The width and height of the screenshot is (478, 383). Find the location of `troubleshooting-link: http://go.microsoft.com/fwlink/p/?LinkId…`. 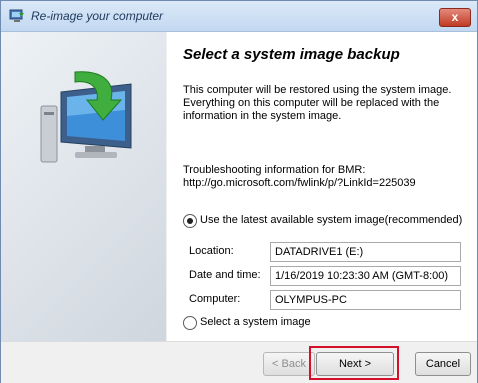

troubleshooting-link: http://go.microsoft.com/fwlink/p/?LinkId… is located at coordinates (299, 183).